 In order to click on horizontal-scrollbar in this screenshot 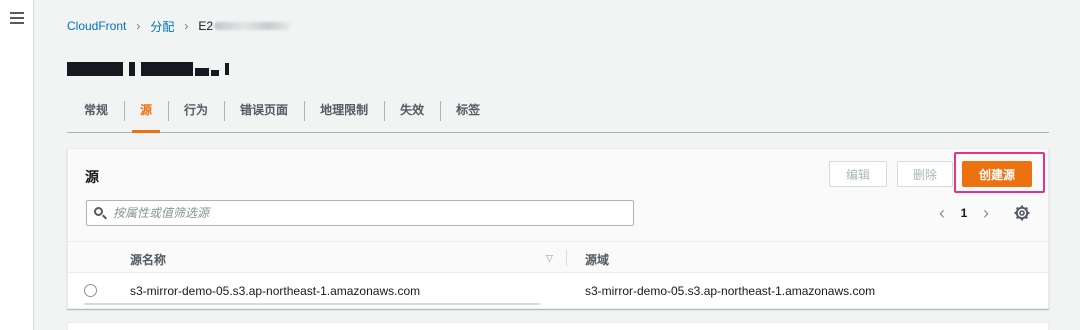, I will do `click(312, 304)`.